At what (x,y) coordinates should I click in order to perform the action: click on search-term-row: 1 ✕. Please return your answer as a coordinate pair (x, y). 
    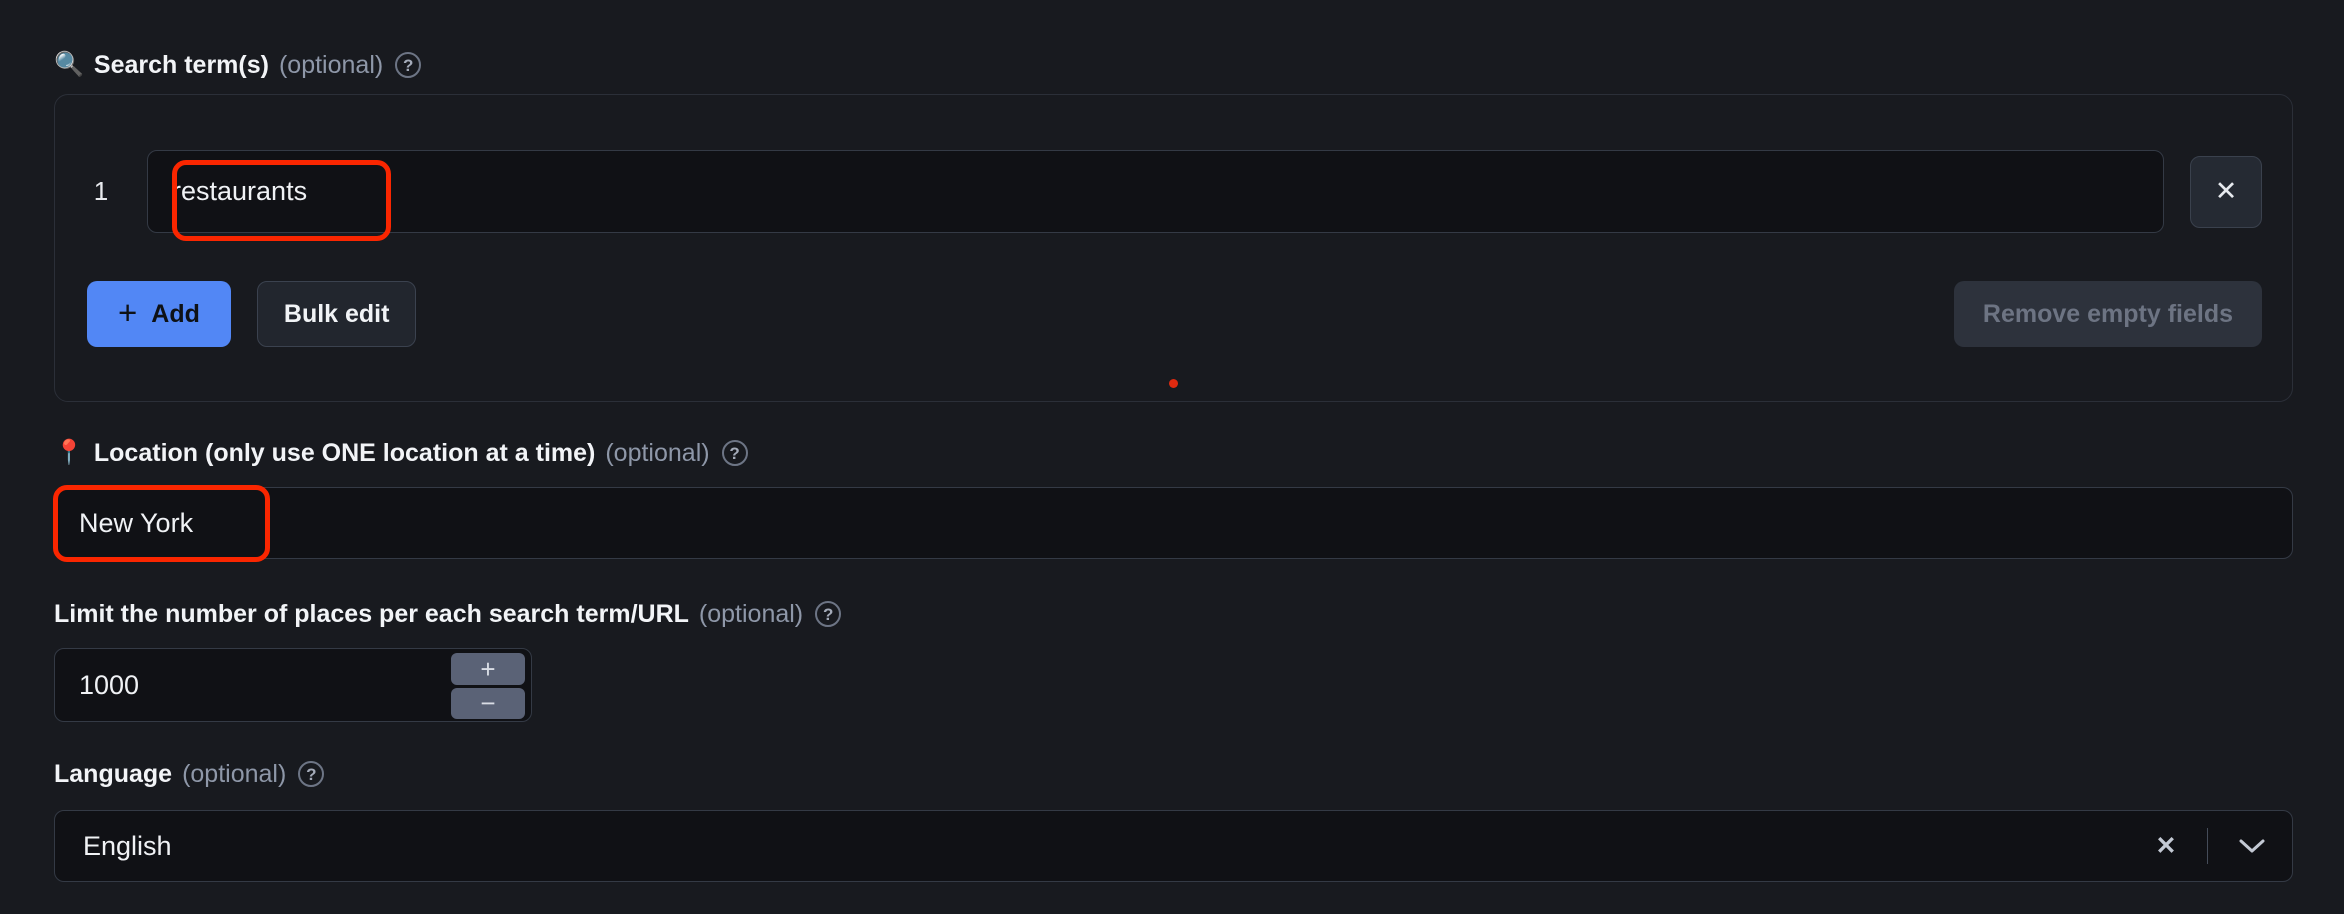
    Looking at the image, I should click on (1173, 191).